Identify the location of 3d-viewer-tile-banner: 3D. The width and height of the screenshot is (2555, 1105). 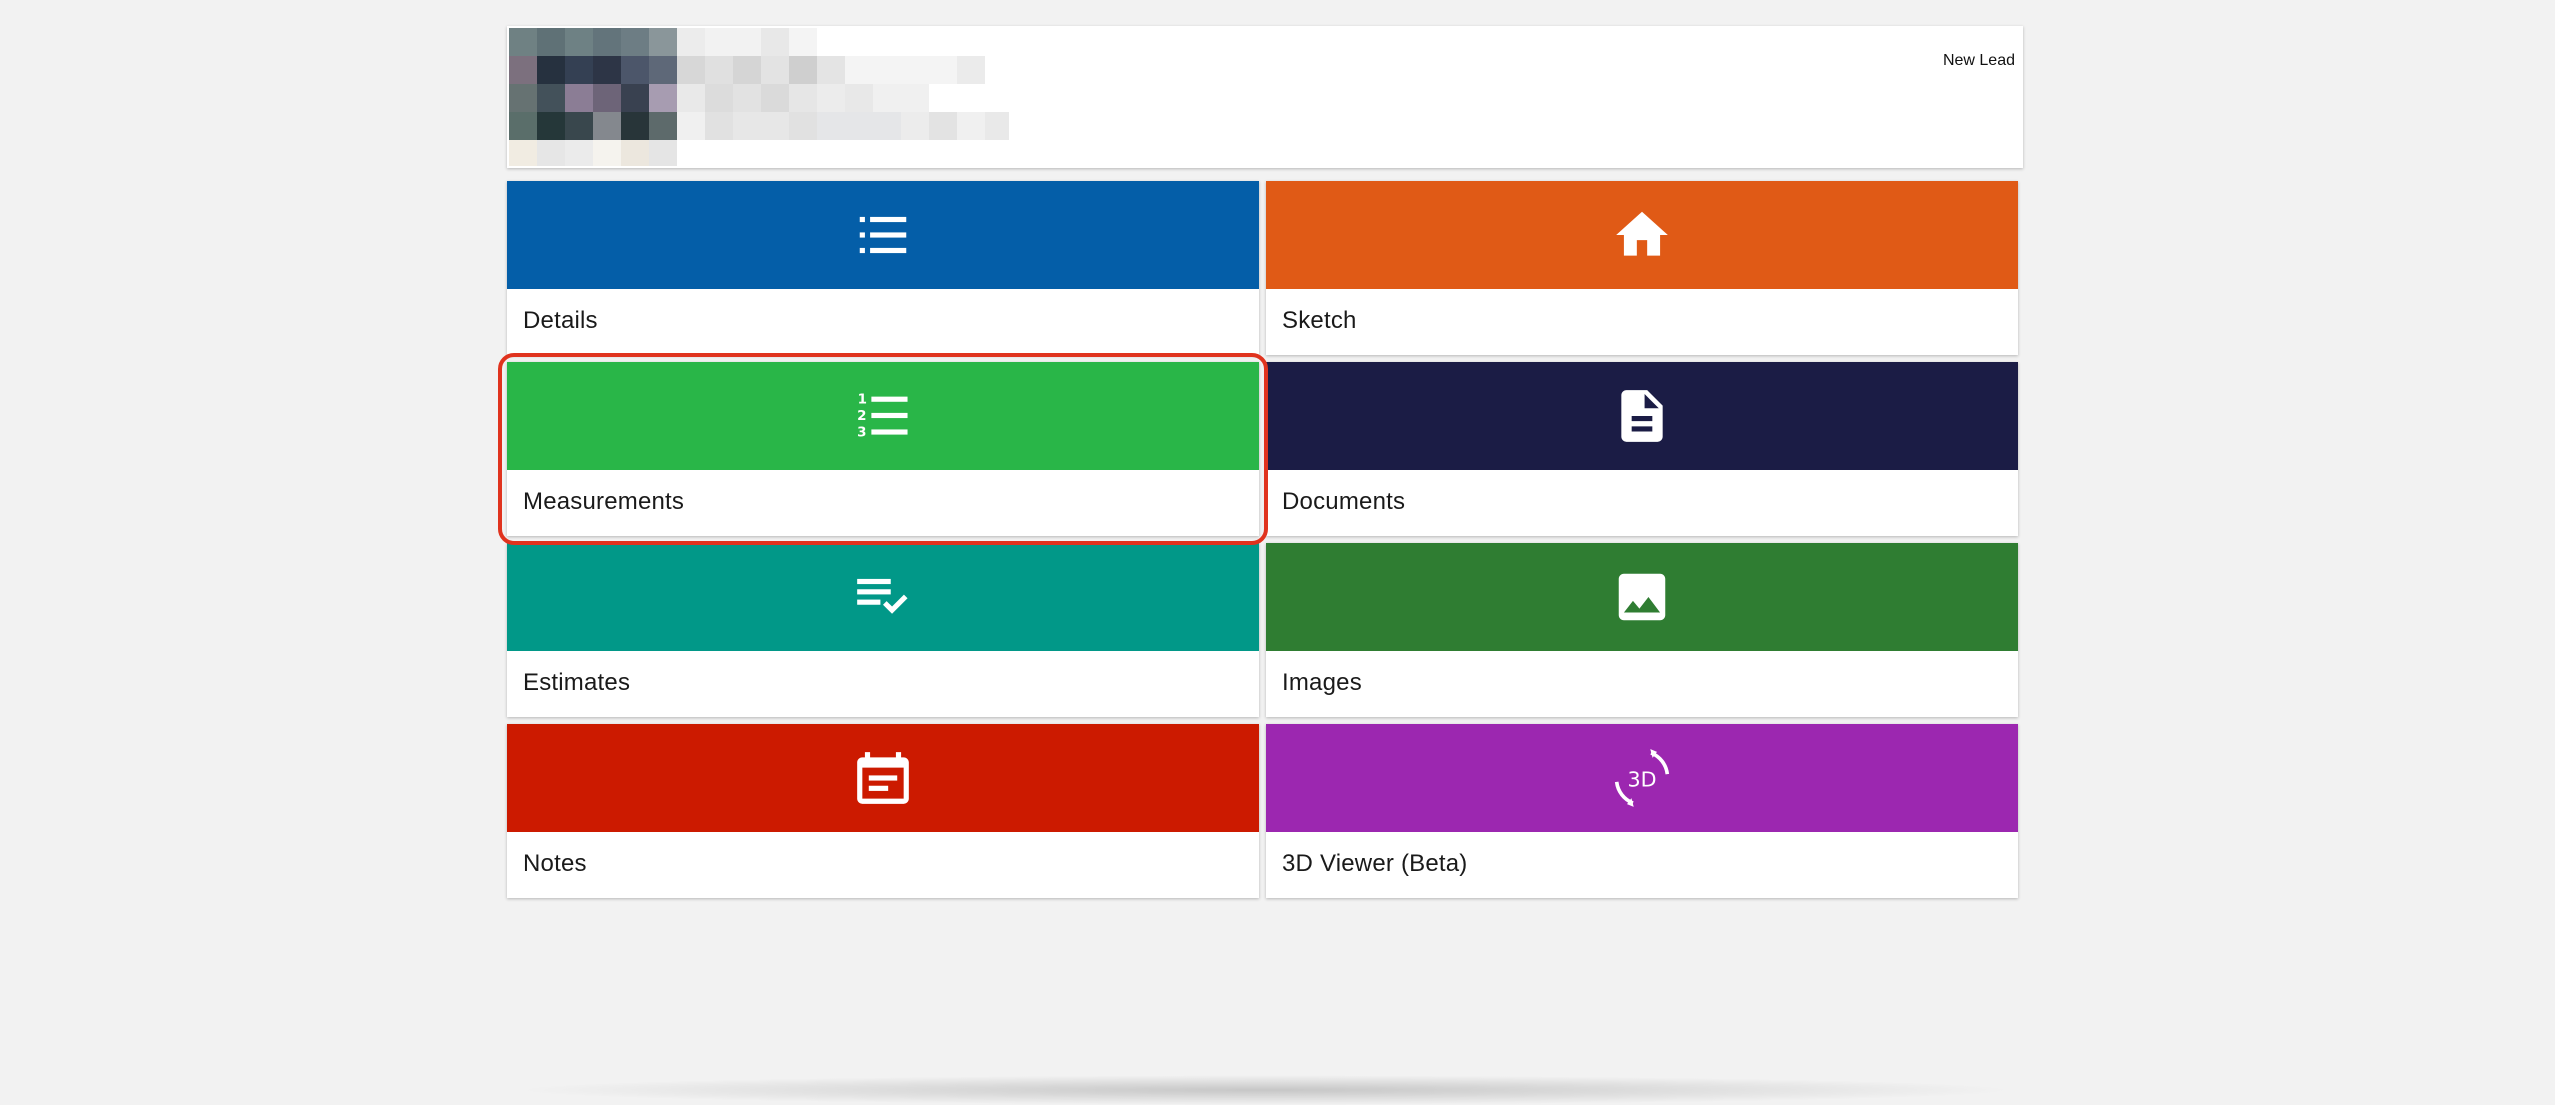
(1642, 778).